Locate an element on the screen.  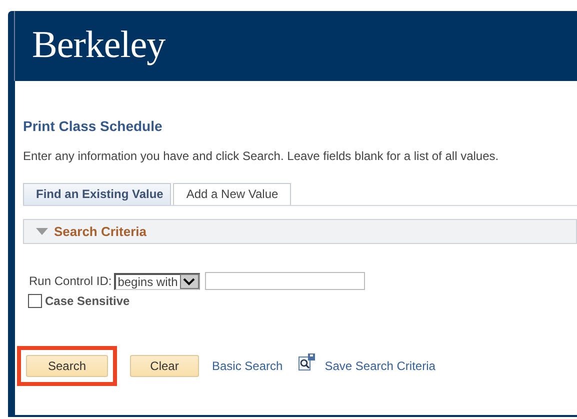
link: Basic Search is located at coordinates (247, 366).